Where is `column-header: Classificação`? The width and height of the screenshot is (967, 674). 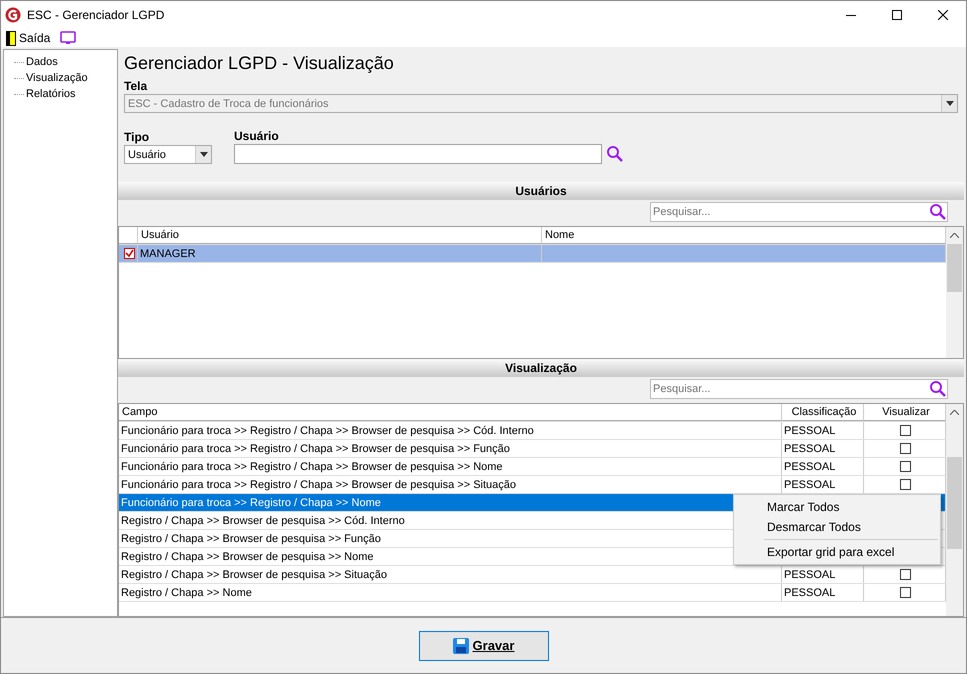 column-header: Classificação is located at coordinates (823, 412).